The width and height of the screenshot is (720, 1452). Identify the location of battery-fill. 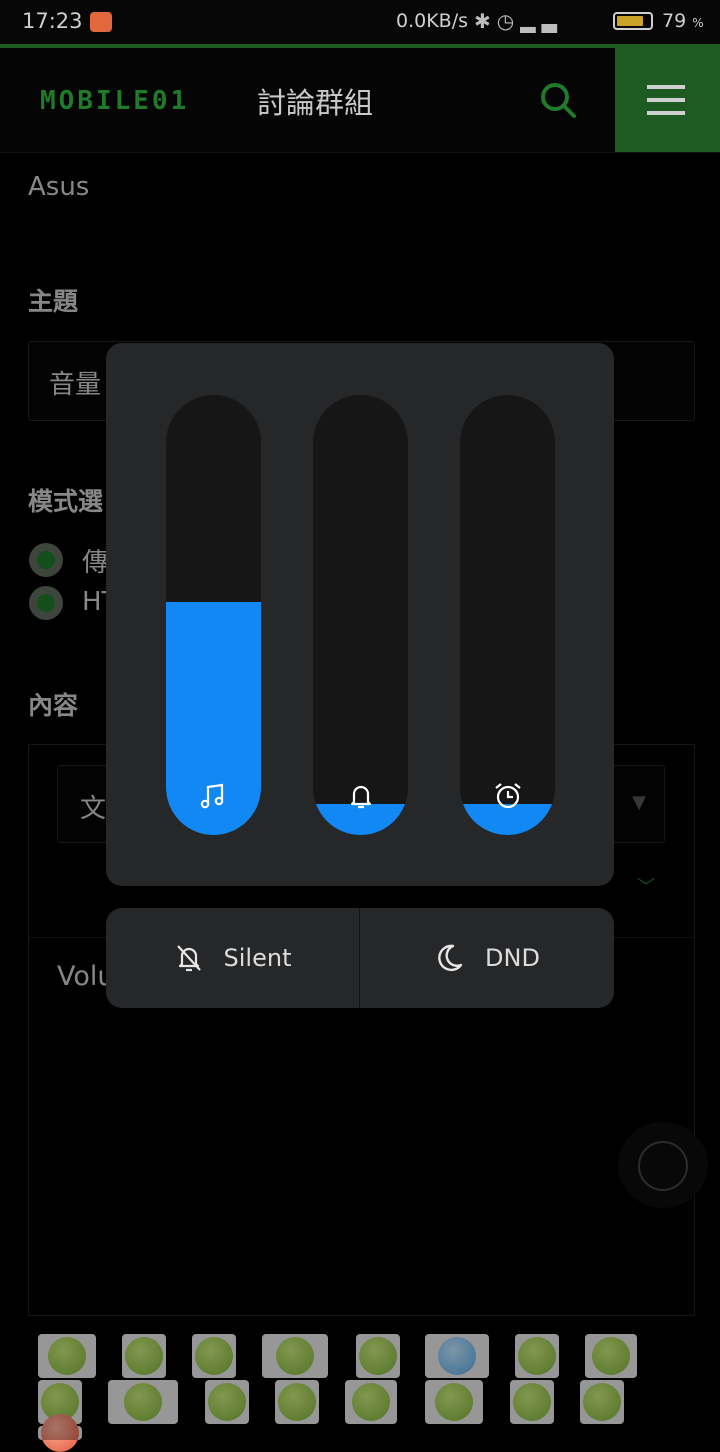
(630, 21).